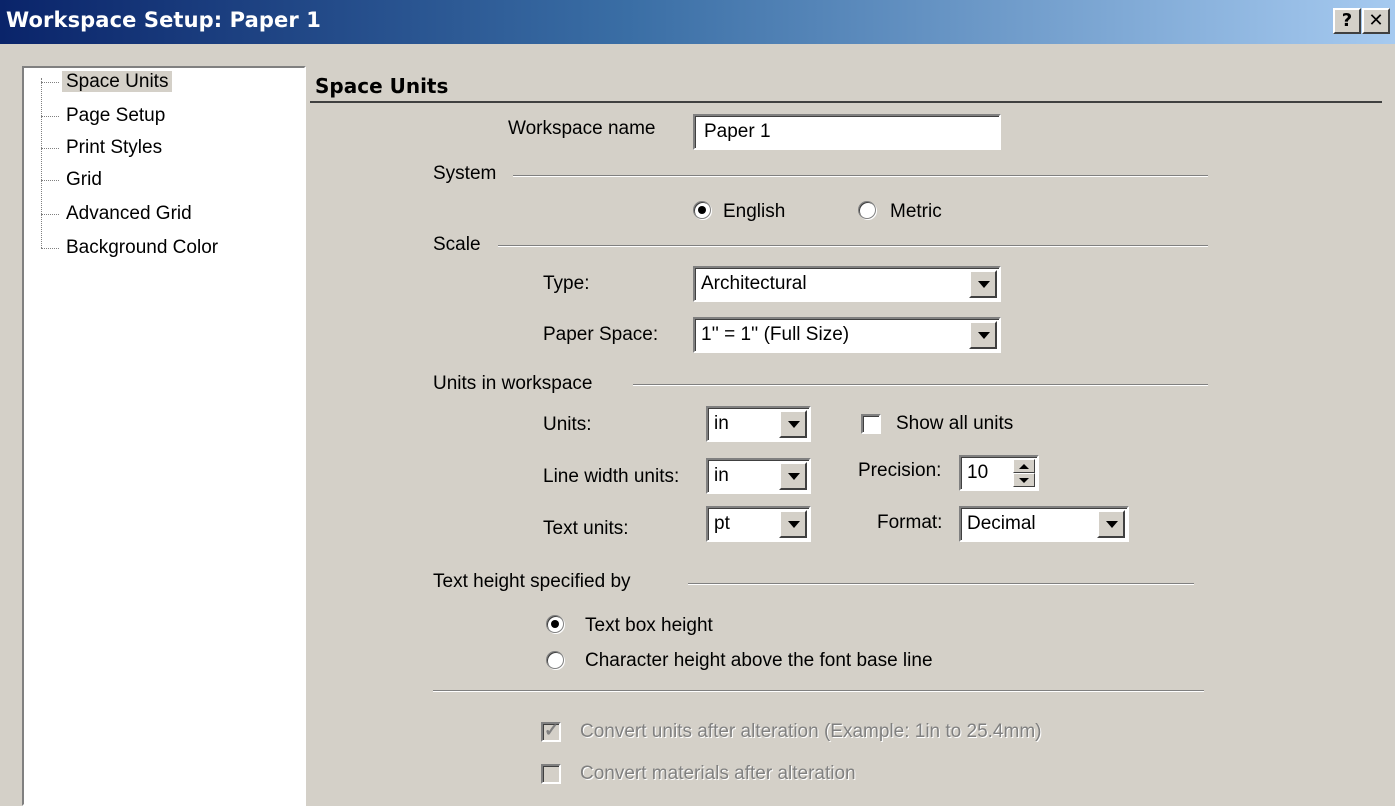 The height and width of the screenshot is (806, 1395). What do you see at coordinates (1044, 524) in the screenshot?
I see `format-select: Decimal` at bounding box center [1044, 524].